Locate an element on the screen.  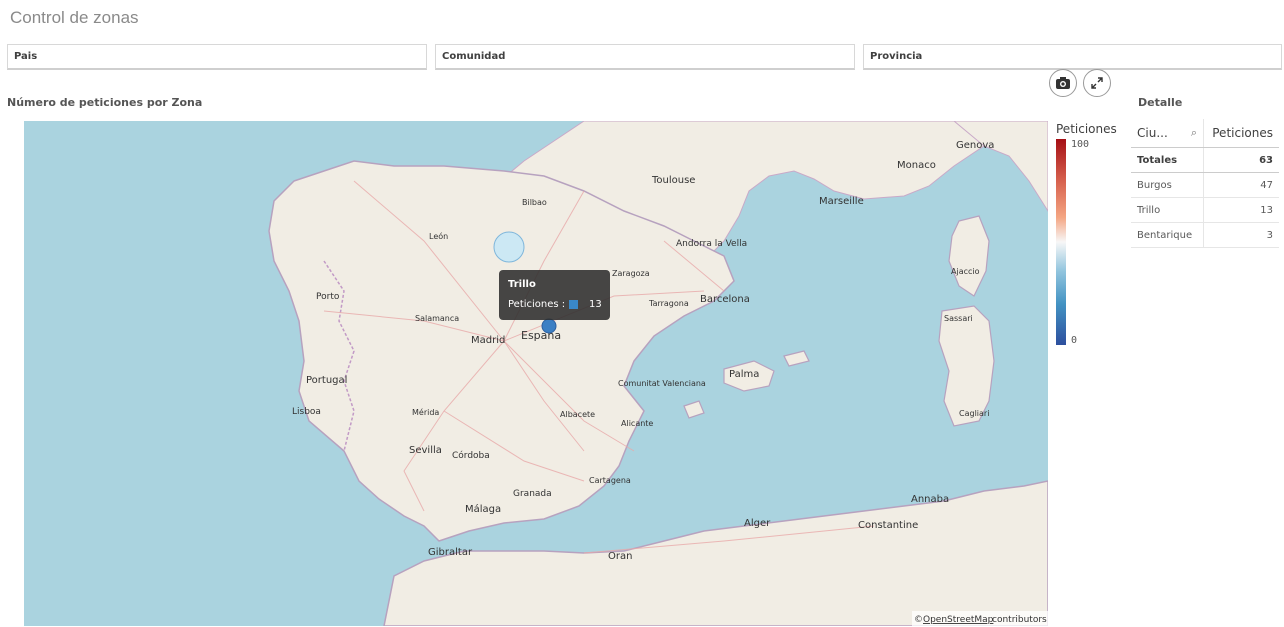
table-cell-value: 3 is located at coordinates (1241, 235).